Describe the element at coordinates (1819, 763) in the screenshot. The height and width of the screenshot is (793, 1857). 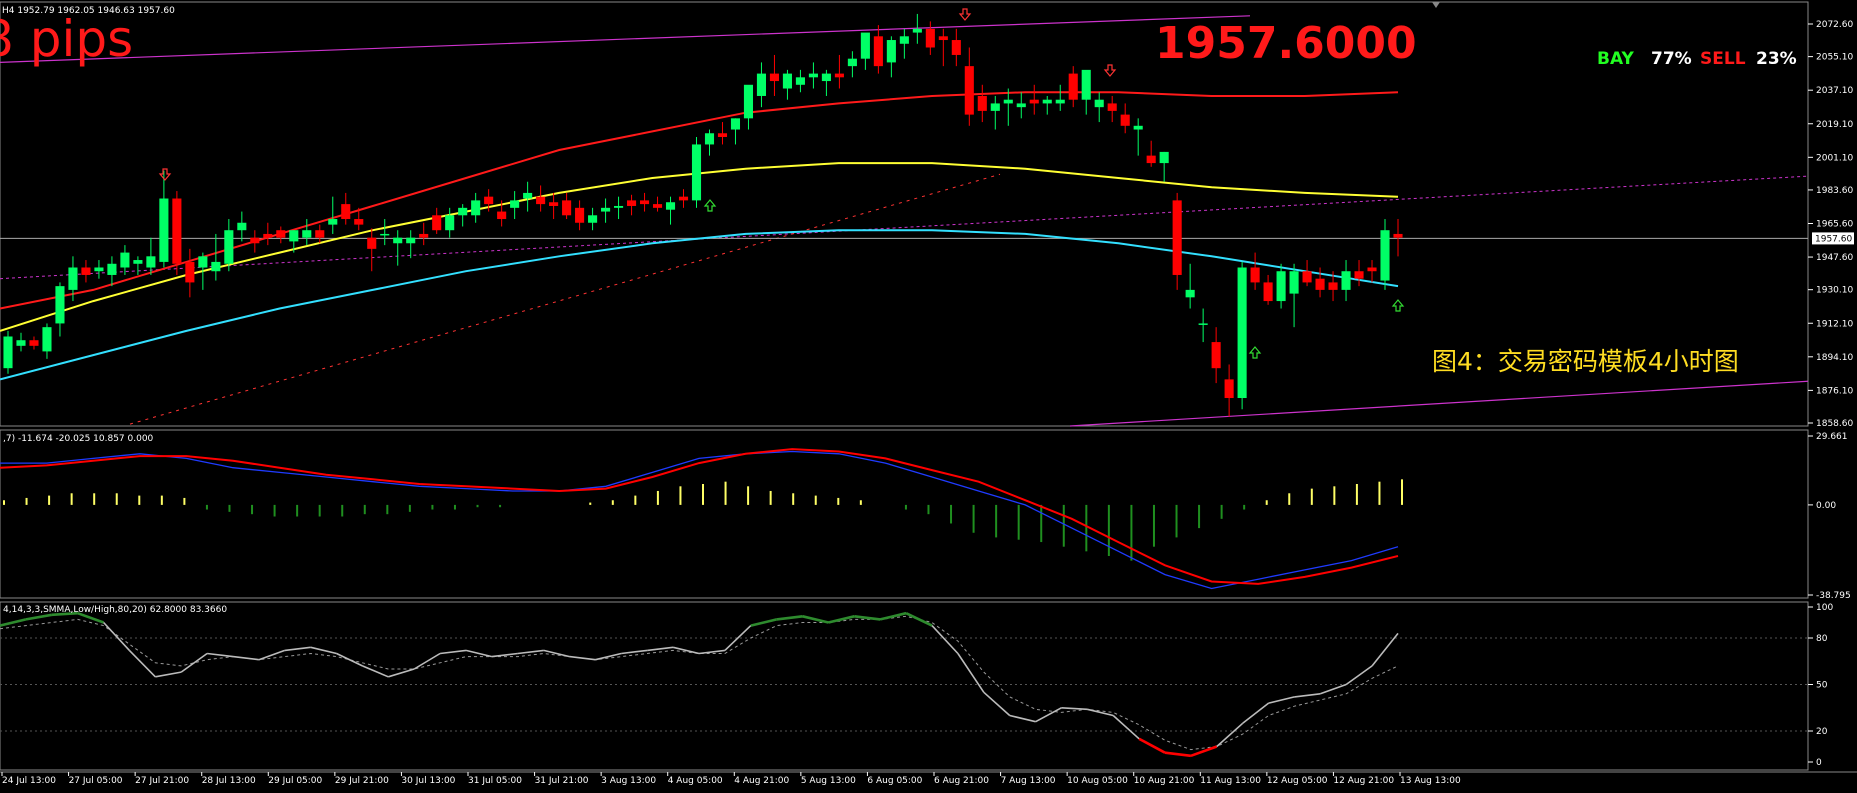
I see `stoch-tick-label: 0` at that location.